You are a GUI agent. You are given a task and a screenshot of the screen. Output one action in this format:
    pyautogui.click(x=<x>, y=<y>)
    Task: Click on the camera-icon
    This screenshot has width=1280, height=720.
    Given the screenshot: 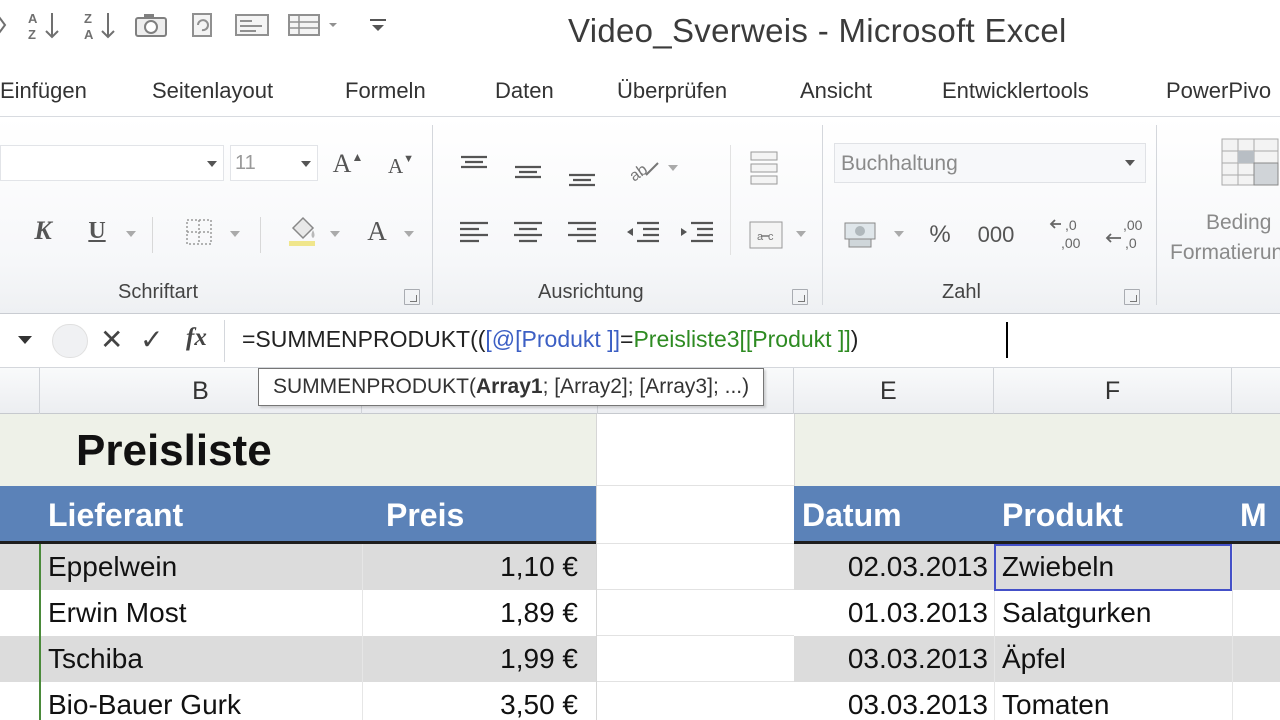 What is the action you would take?
    pyautogui.click(x=151, y=25)
    